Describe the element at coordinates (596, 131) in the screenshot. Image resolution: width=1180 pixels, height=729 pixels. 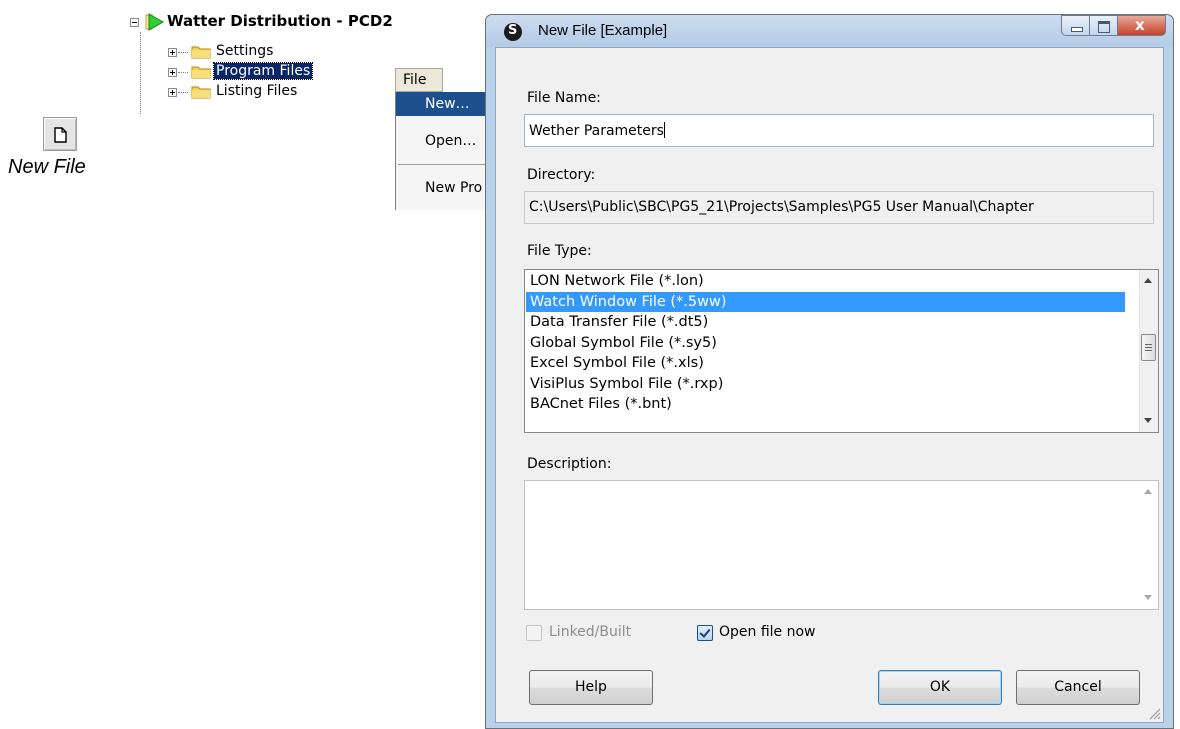
I see `file-name-value: Wether Parameters` at that location.